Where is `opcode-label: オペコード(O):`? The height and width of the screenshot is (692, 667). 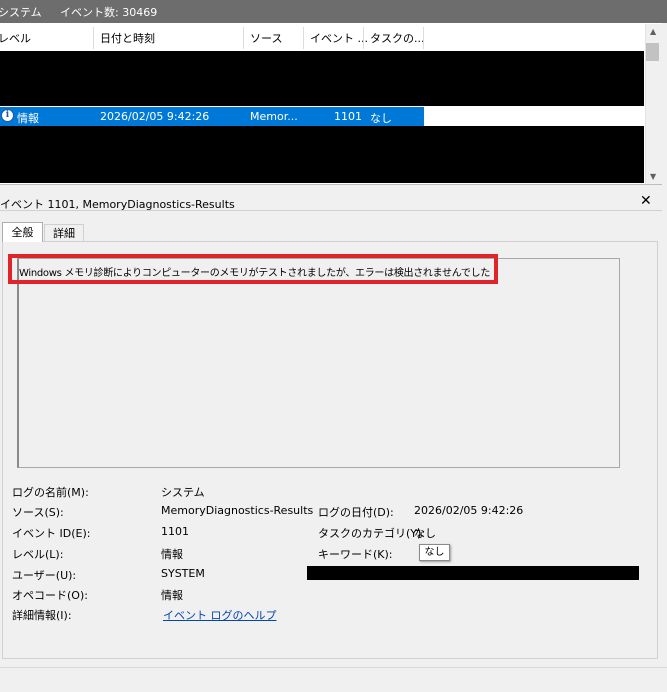
opcode-label: オペコード(O): is located at coordinates (50, 595).